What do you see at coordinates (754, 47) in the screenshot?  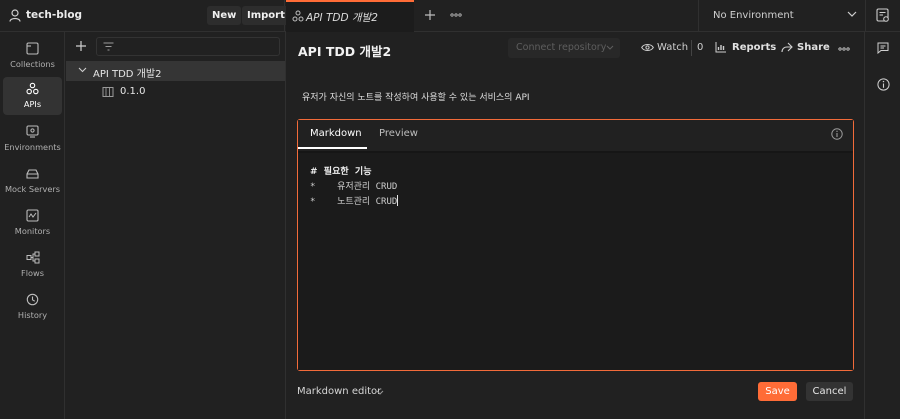 I see `reports-button: Reports` at bounding box center [754, 47].